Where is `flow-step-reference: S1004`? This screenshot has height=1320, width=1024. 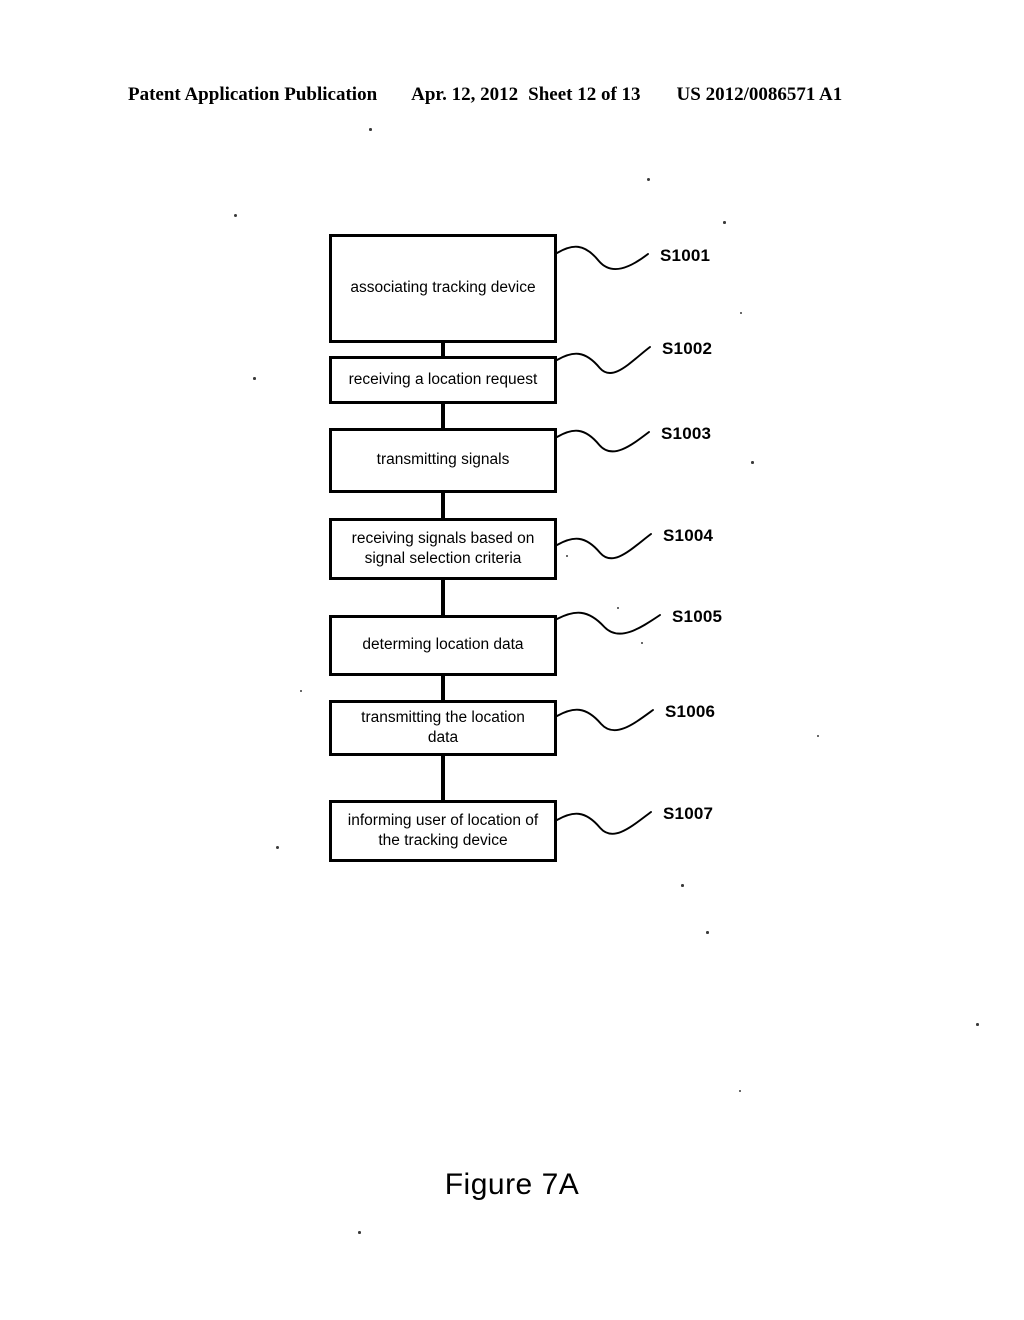
flow-step-reference: S1004 is located at coordinates (688, 535).